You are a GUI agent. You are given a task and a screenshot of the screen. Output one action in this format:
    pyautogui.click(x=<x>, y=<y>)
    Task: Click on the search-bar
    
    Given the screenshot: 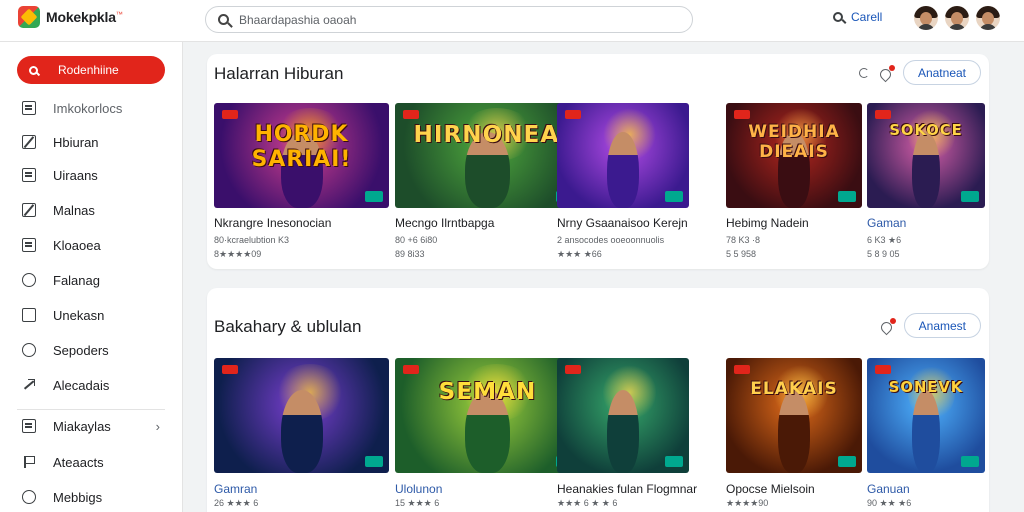 What is the action you would take?
    pyautogui.click(x=449, y=19)
    